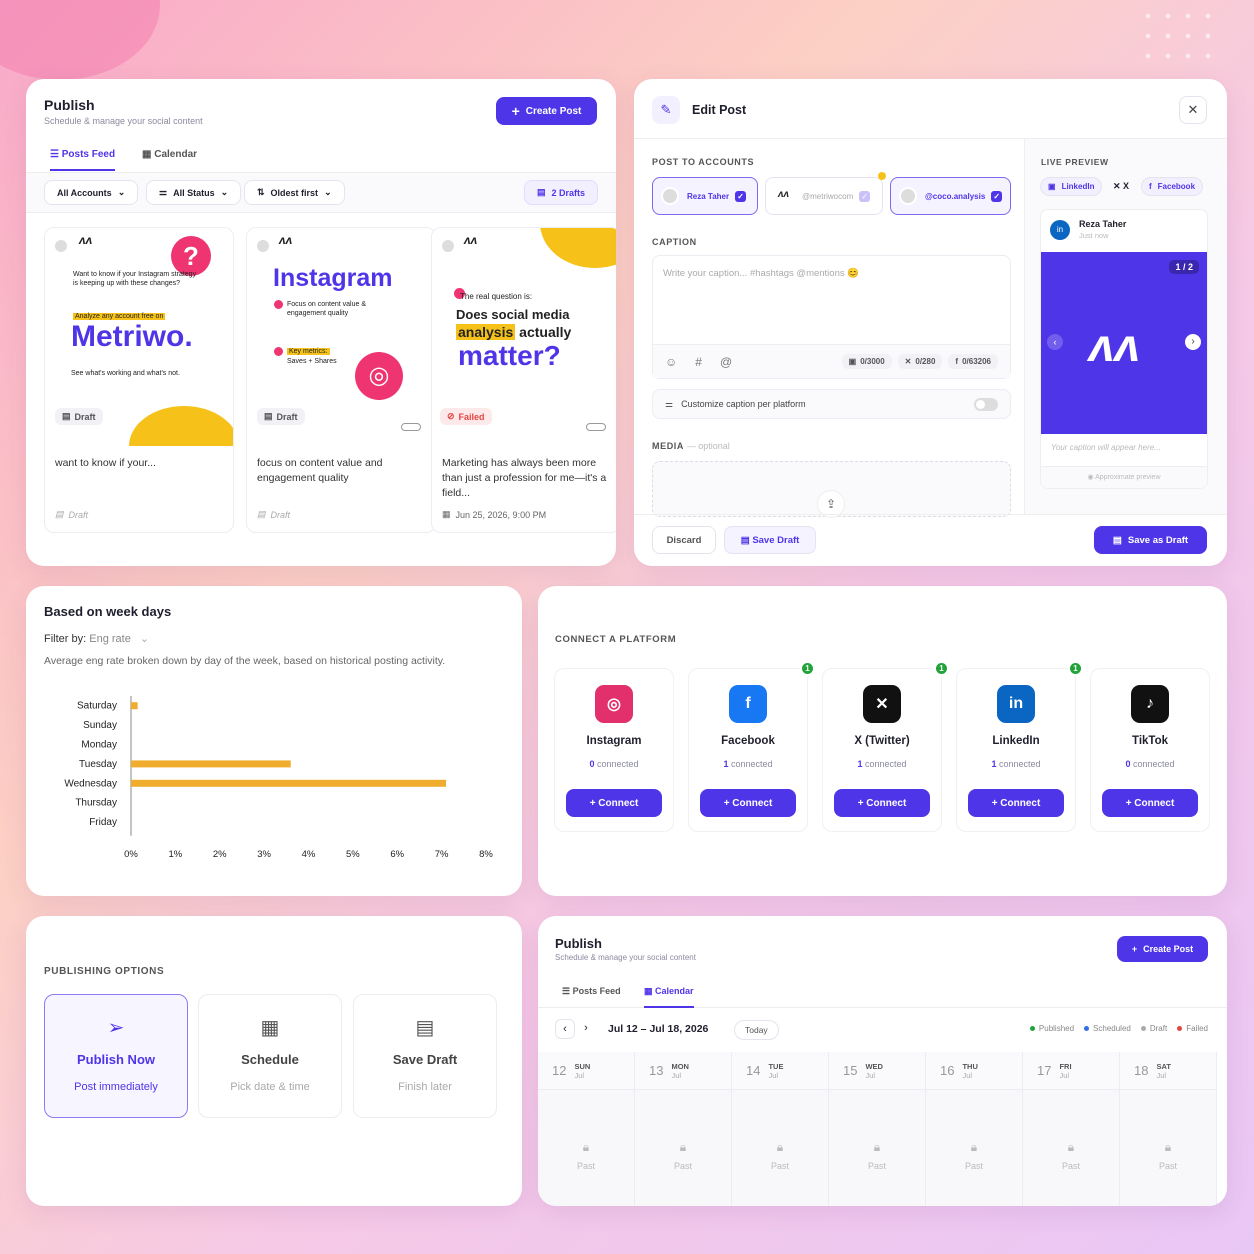 The image size is (1254, 1254). I want to click on x-tick-label: 6%, so click(397, 854).